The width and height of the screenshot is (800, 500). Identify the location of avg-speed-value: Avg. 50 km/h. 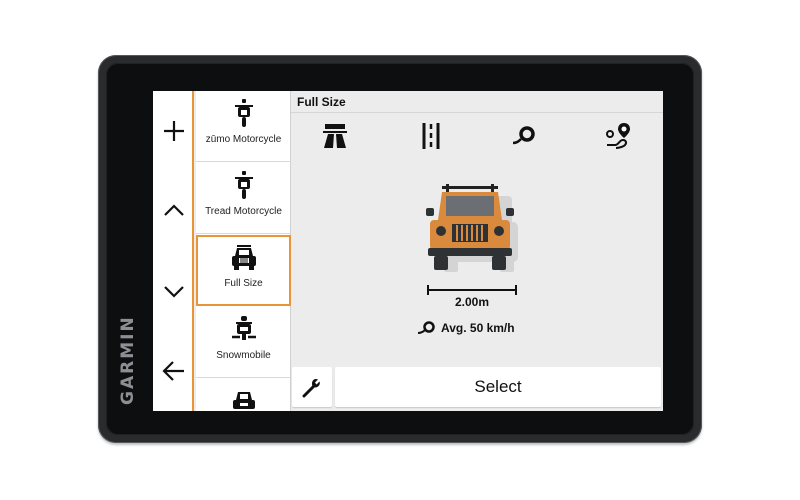
(478, 328).